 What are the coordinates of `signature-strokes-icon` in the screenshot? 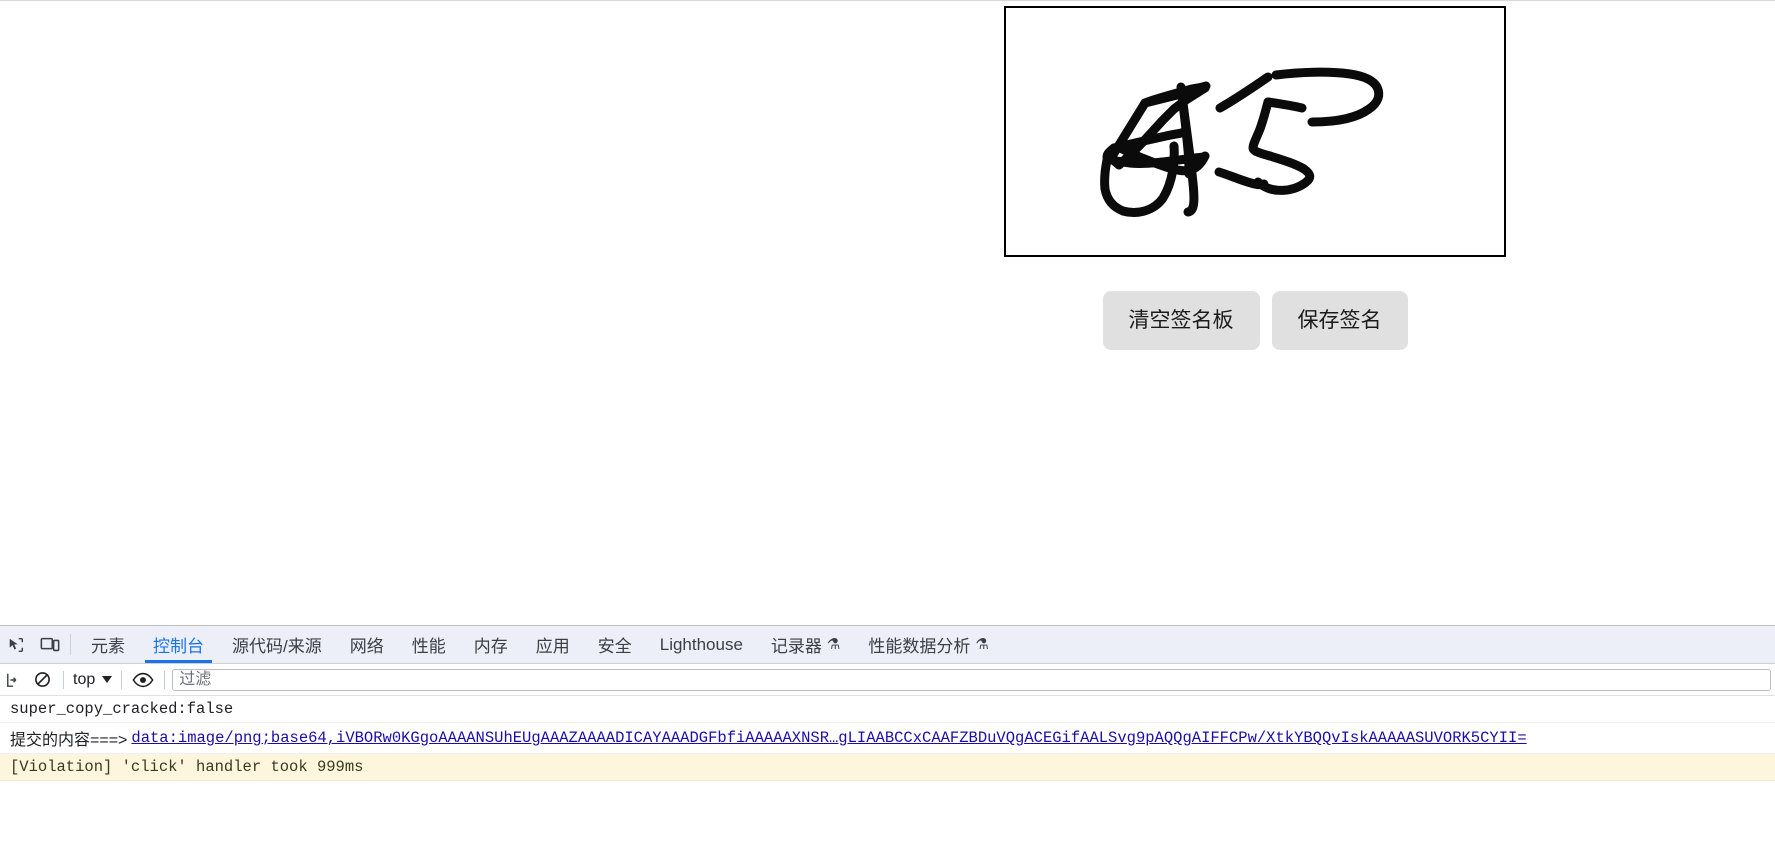 It's located at (1242, 142).